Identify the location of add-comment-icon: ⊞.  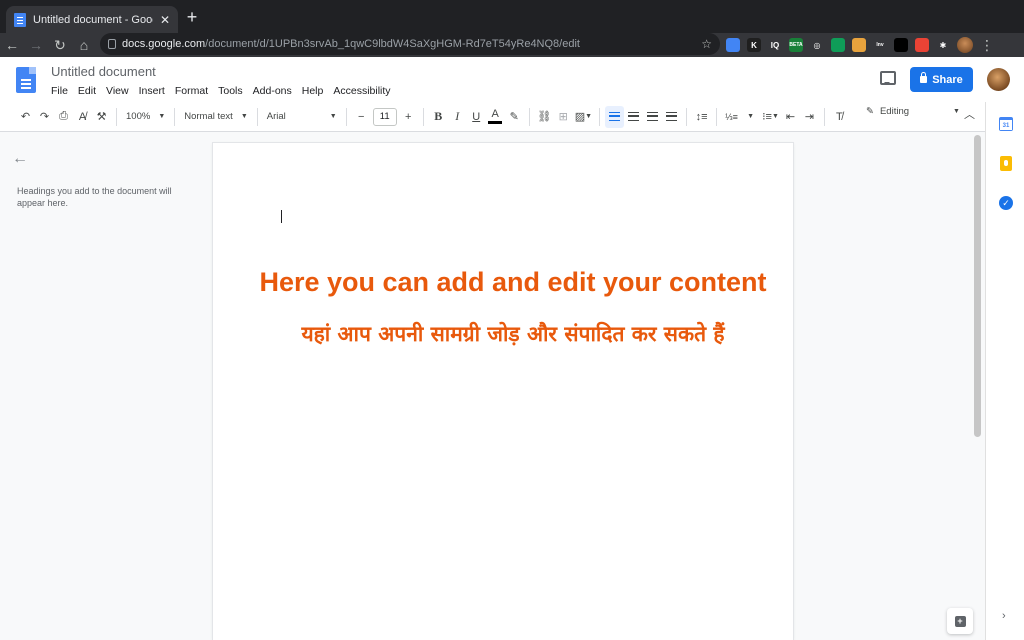
(563, 117).